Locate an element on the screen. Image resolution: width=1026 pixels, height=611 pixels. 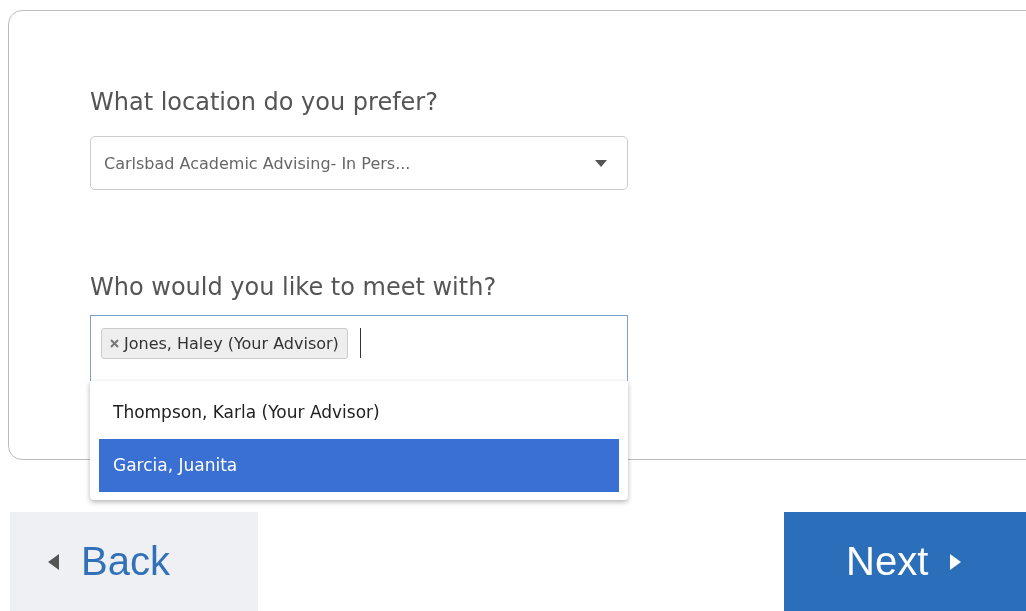
back-button: Back is located at coordinates (134, 561).